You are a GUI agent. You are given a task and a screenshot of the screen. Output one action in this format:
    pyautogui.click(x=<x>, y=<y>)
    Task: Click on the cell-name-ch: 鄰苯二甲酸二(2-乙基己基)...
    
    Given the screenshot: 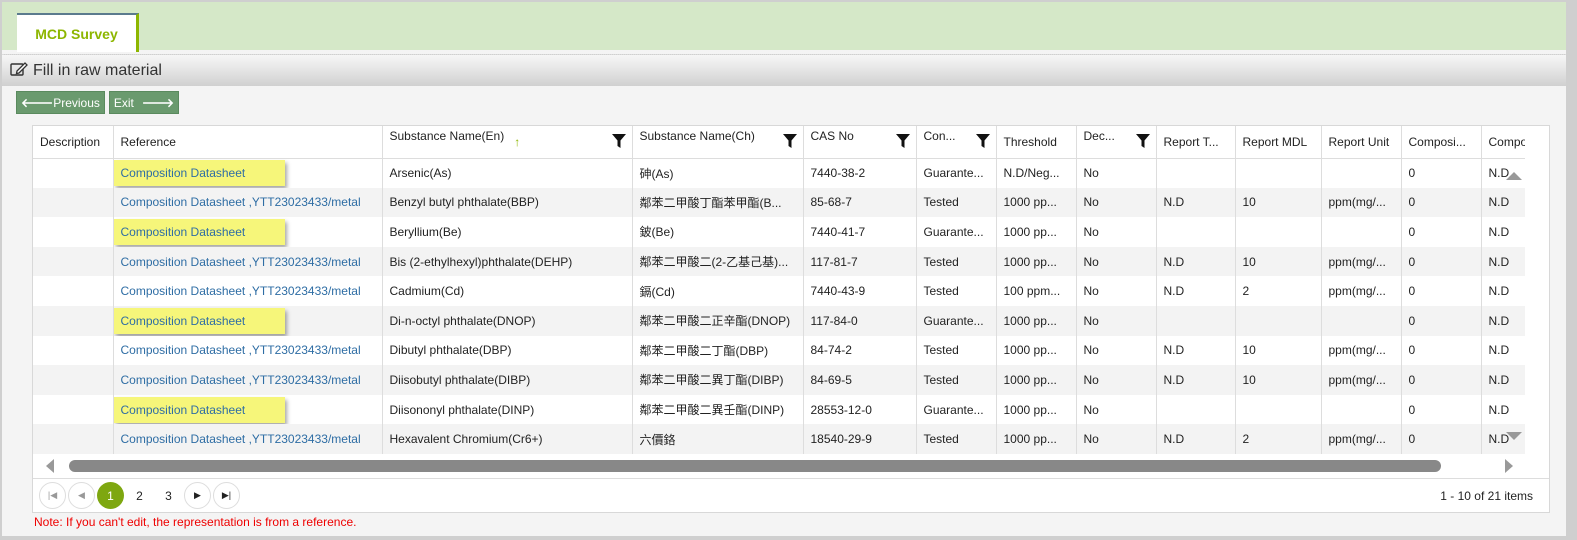 What is the action you would take?
    pyautogui.click(x=718, y=261)
    